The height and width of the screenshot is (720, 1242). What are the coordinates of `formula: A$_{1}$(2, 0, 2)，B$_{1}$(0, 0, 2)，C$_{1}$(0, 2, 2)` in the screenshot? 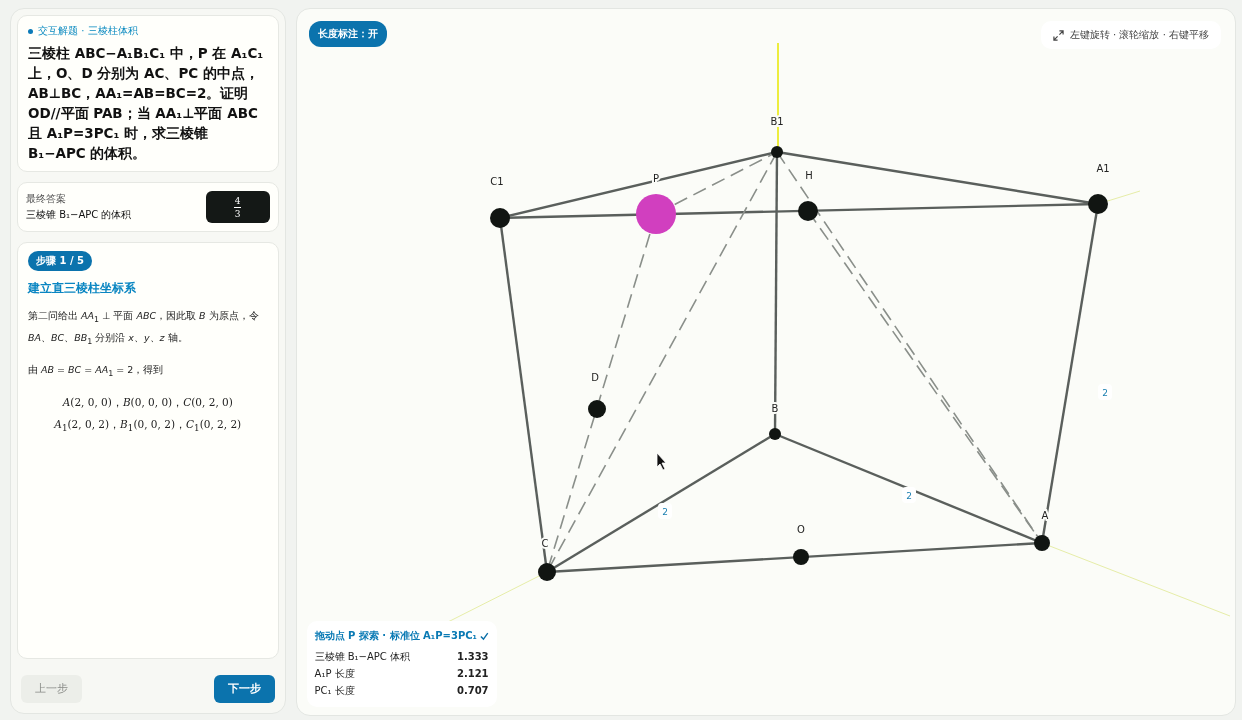 It's located at (147, 425).